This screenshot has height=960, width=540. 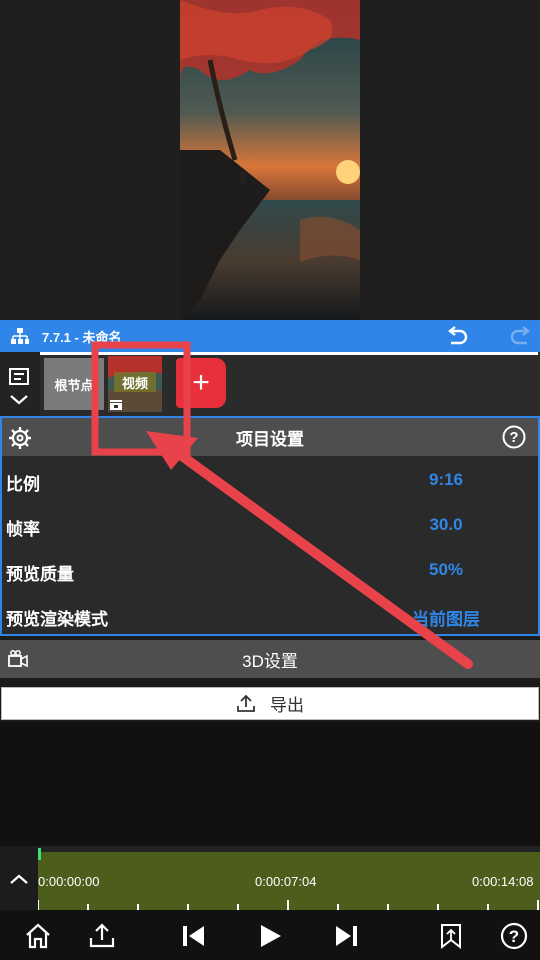 I want to click on root-node: 根节点, so click(x=74, y=384).